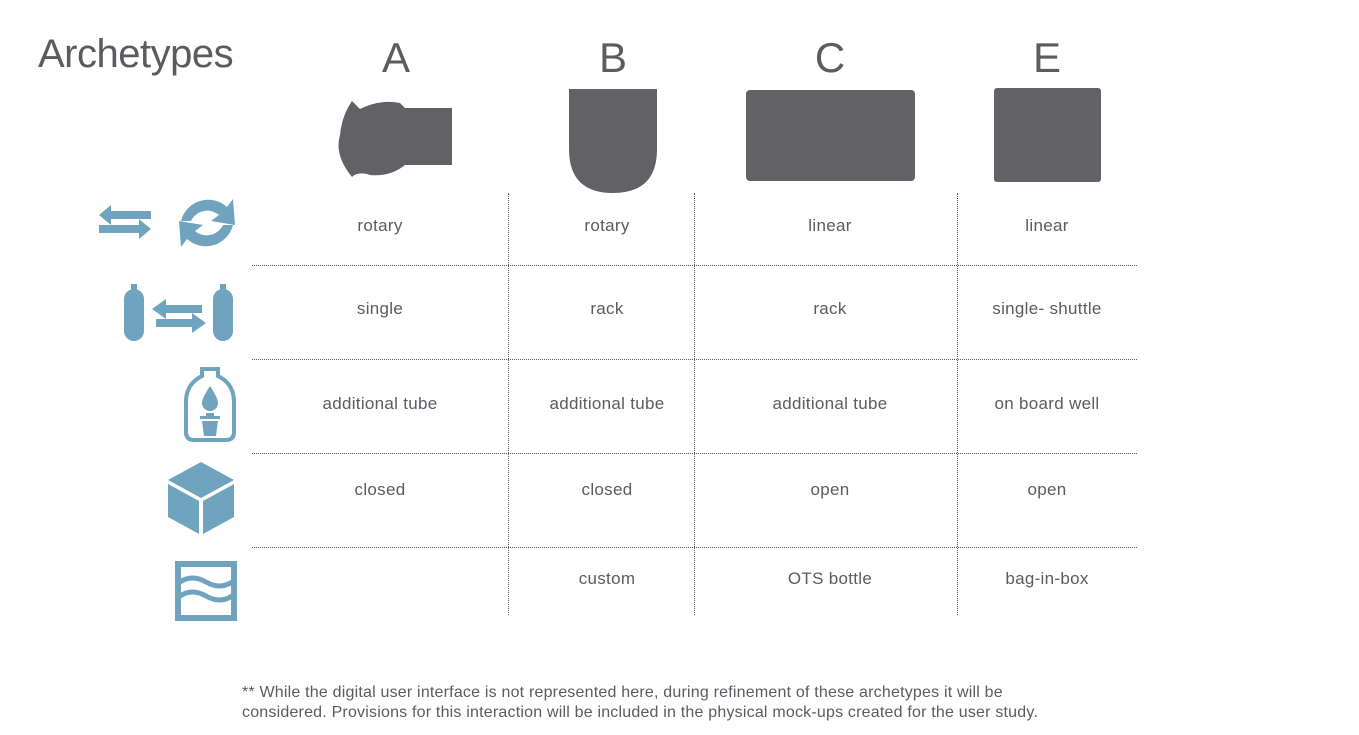 This screenshot has height=735, width=1359. Describe the element at coordinates (607, 225) in the screenshot. I see `cell-motion-b: rotary` at that location.